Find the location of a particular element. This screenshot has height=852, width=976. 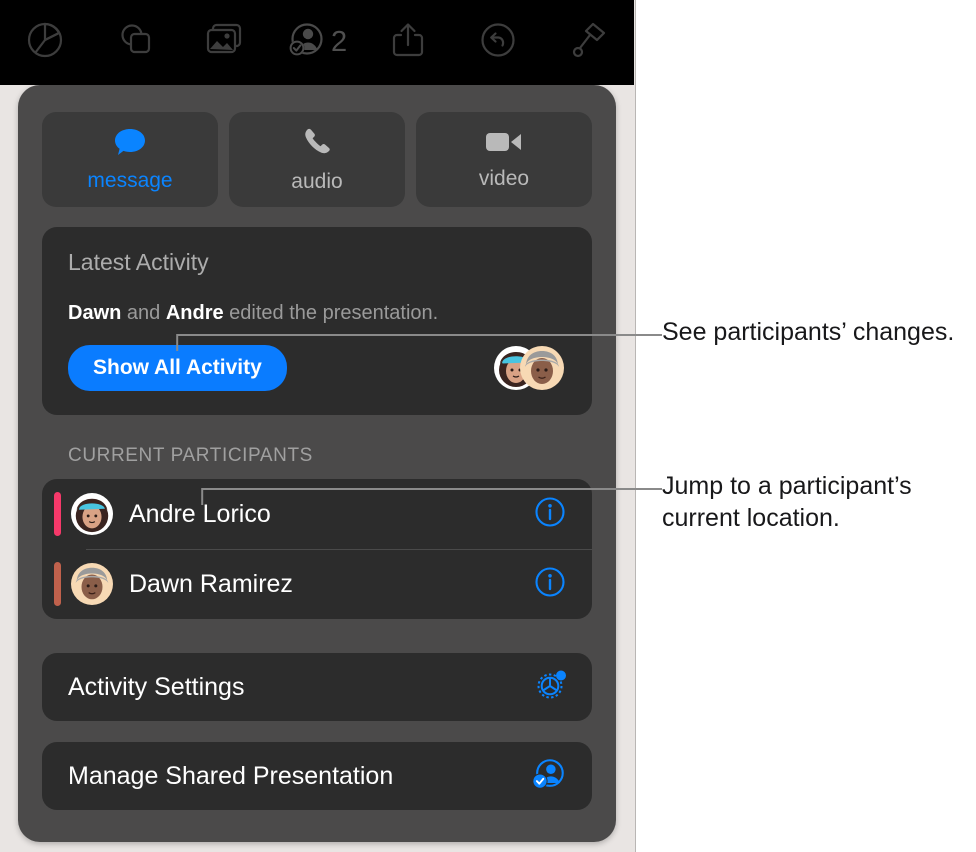

activity-name-2: Andre is located at coordinates (194, 313).